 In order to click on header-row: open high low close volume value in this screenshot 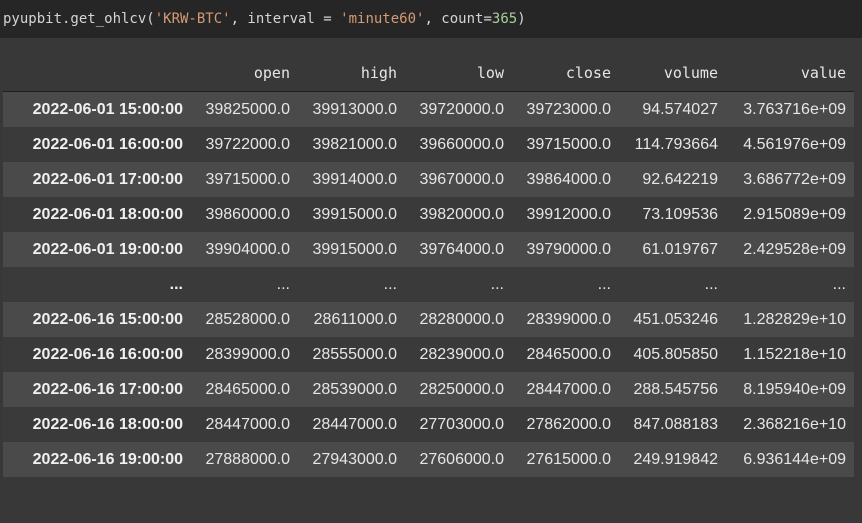, I will do `click(428, 73)`.